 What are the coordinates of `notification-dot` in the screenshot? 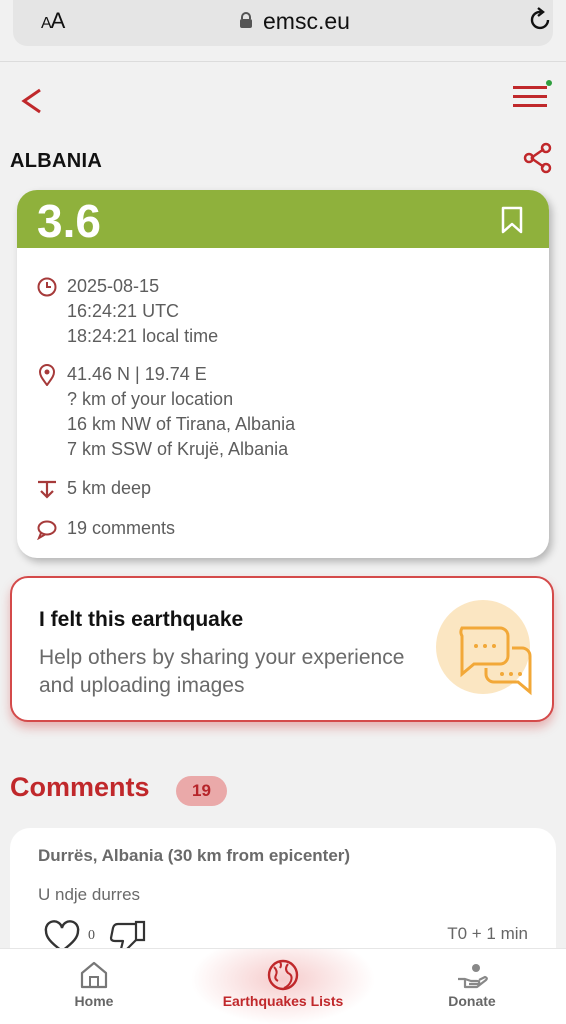 It's located at (549, 83).